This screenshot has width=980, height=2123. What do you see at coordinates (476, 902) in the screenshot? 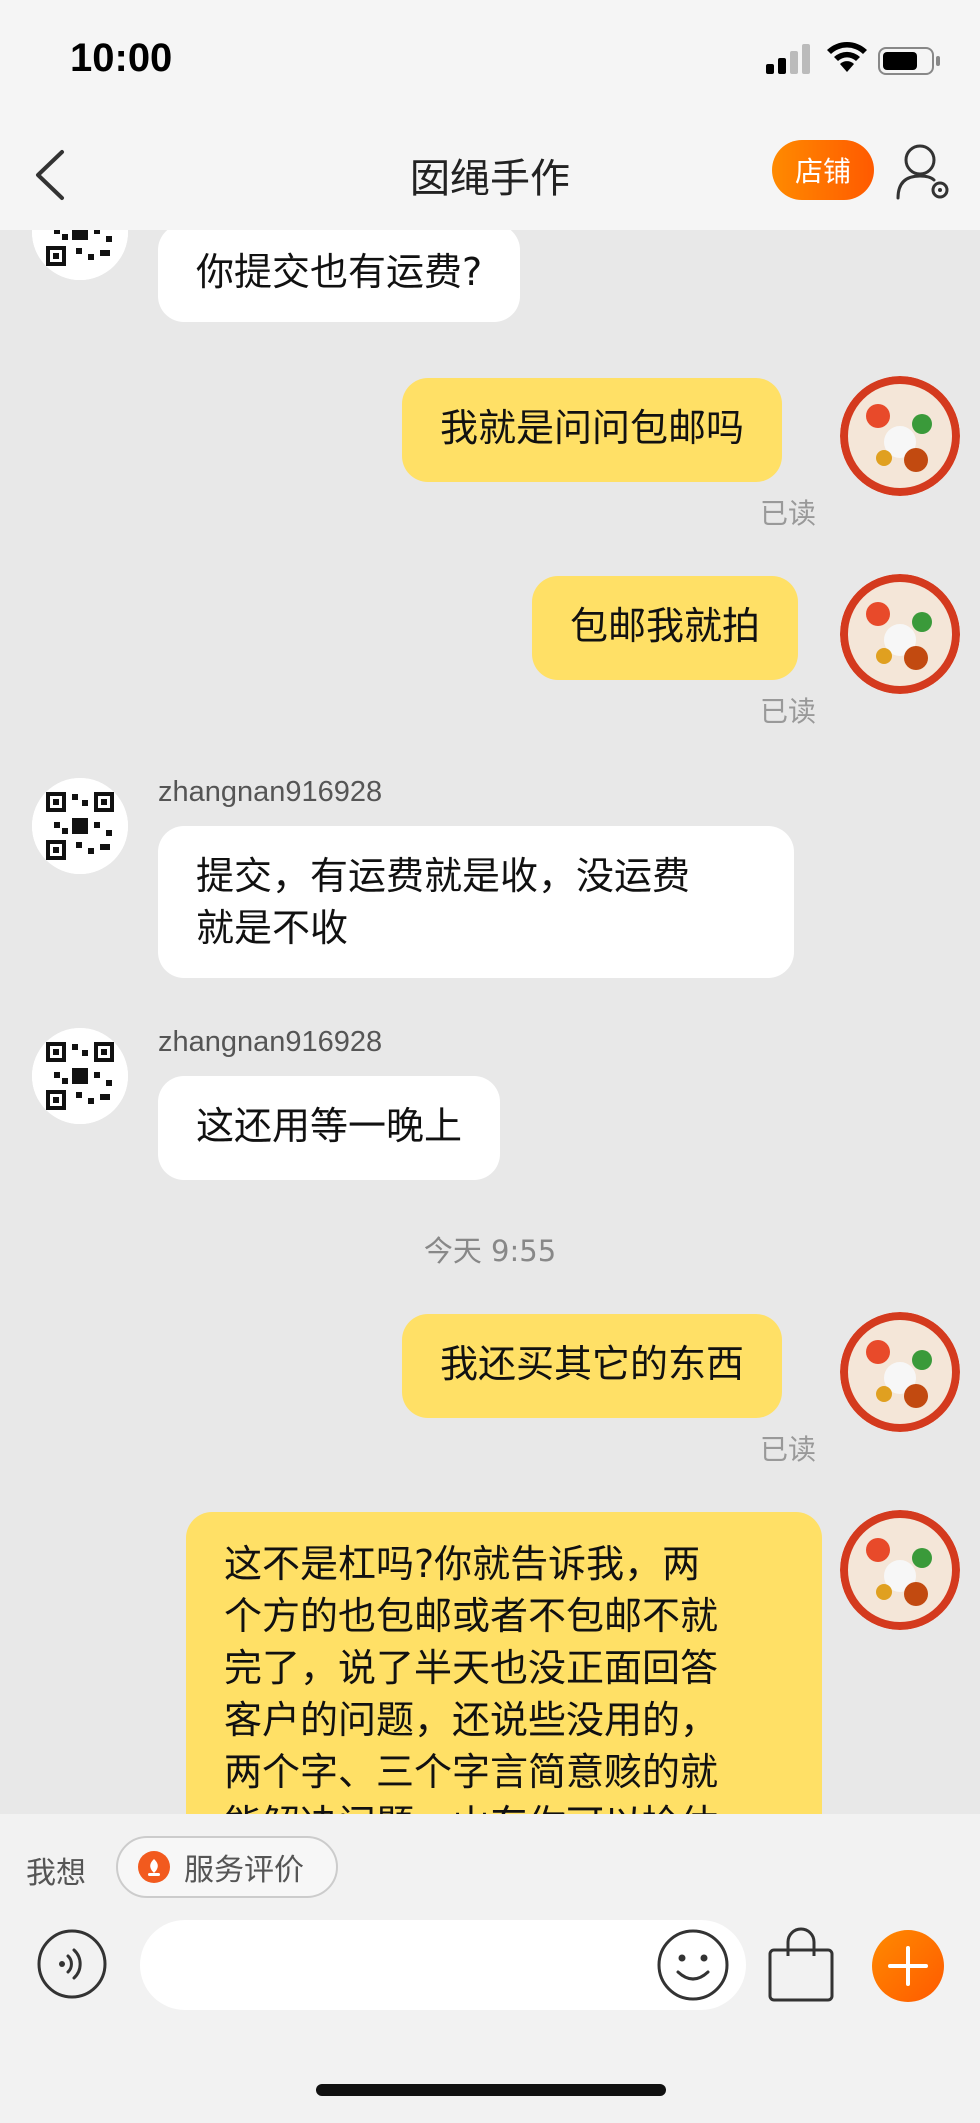
I see `message-bubble: 提交，有运费就是收，没运费 就是不收` at bounding box center [476, 902].